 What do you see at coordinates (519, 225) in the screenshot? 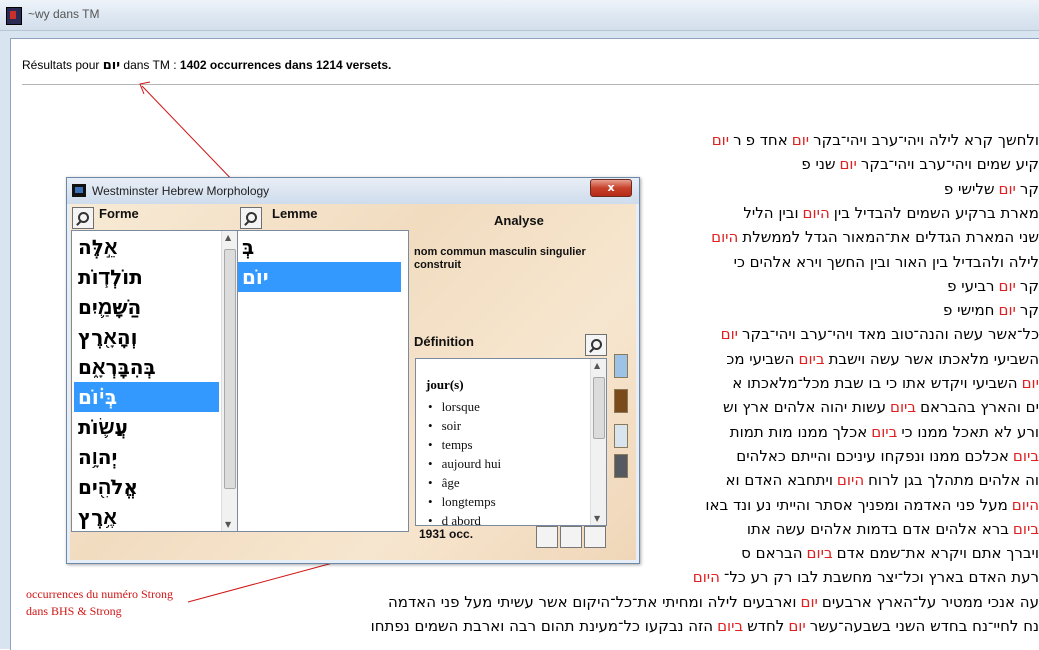
I see `analyse-header: Analyse` at bounding box center [519, 225].